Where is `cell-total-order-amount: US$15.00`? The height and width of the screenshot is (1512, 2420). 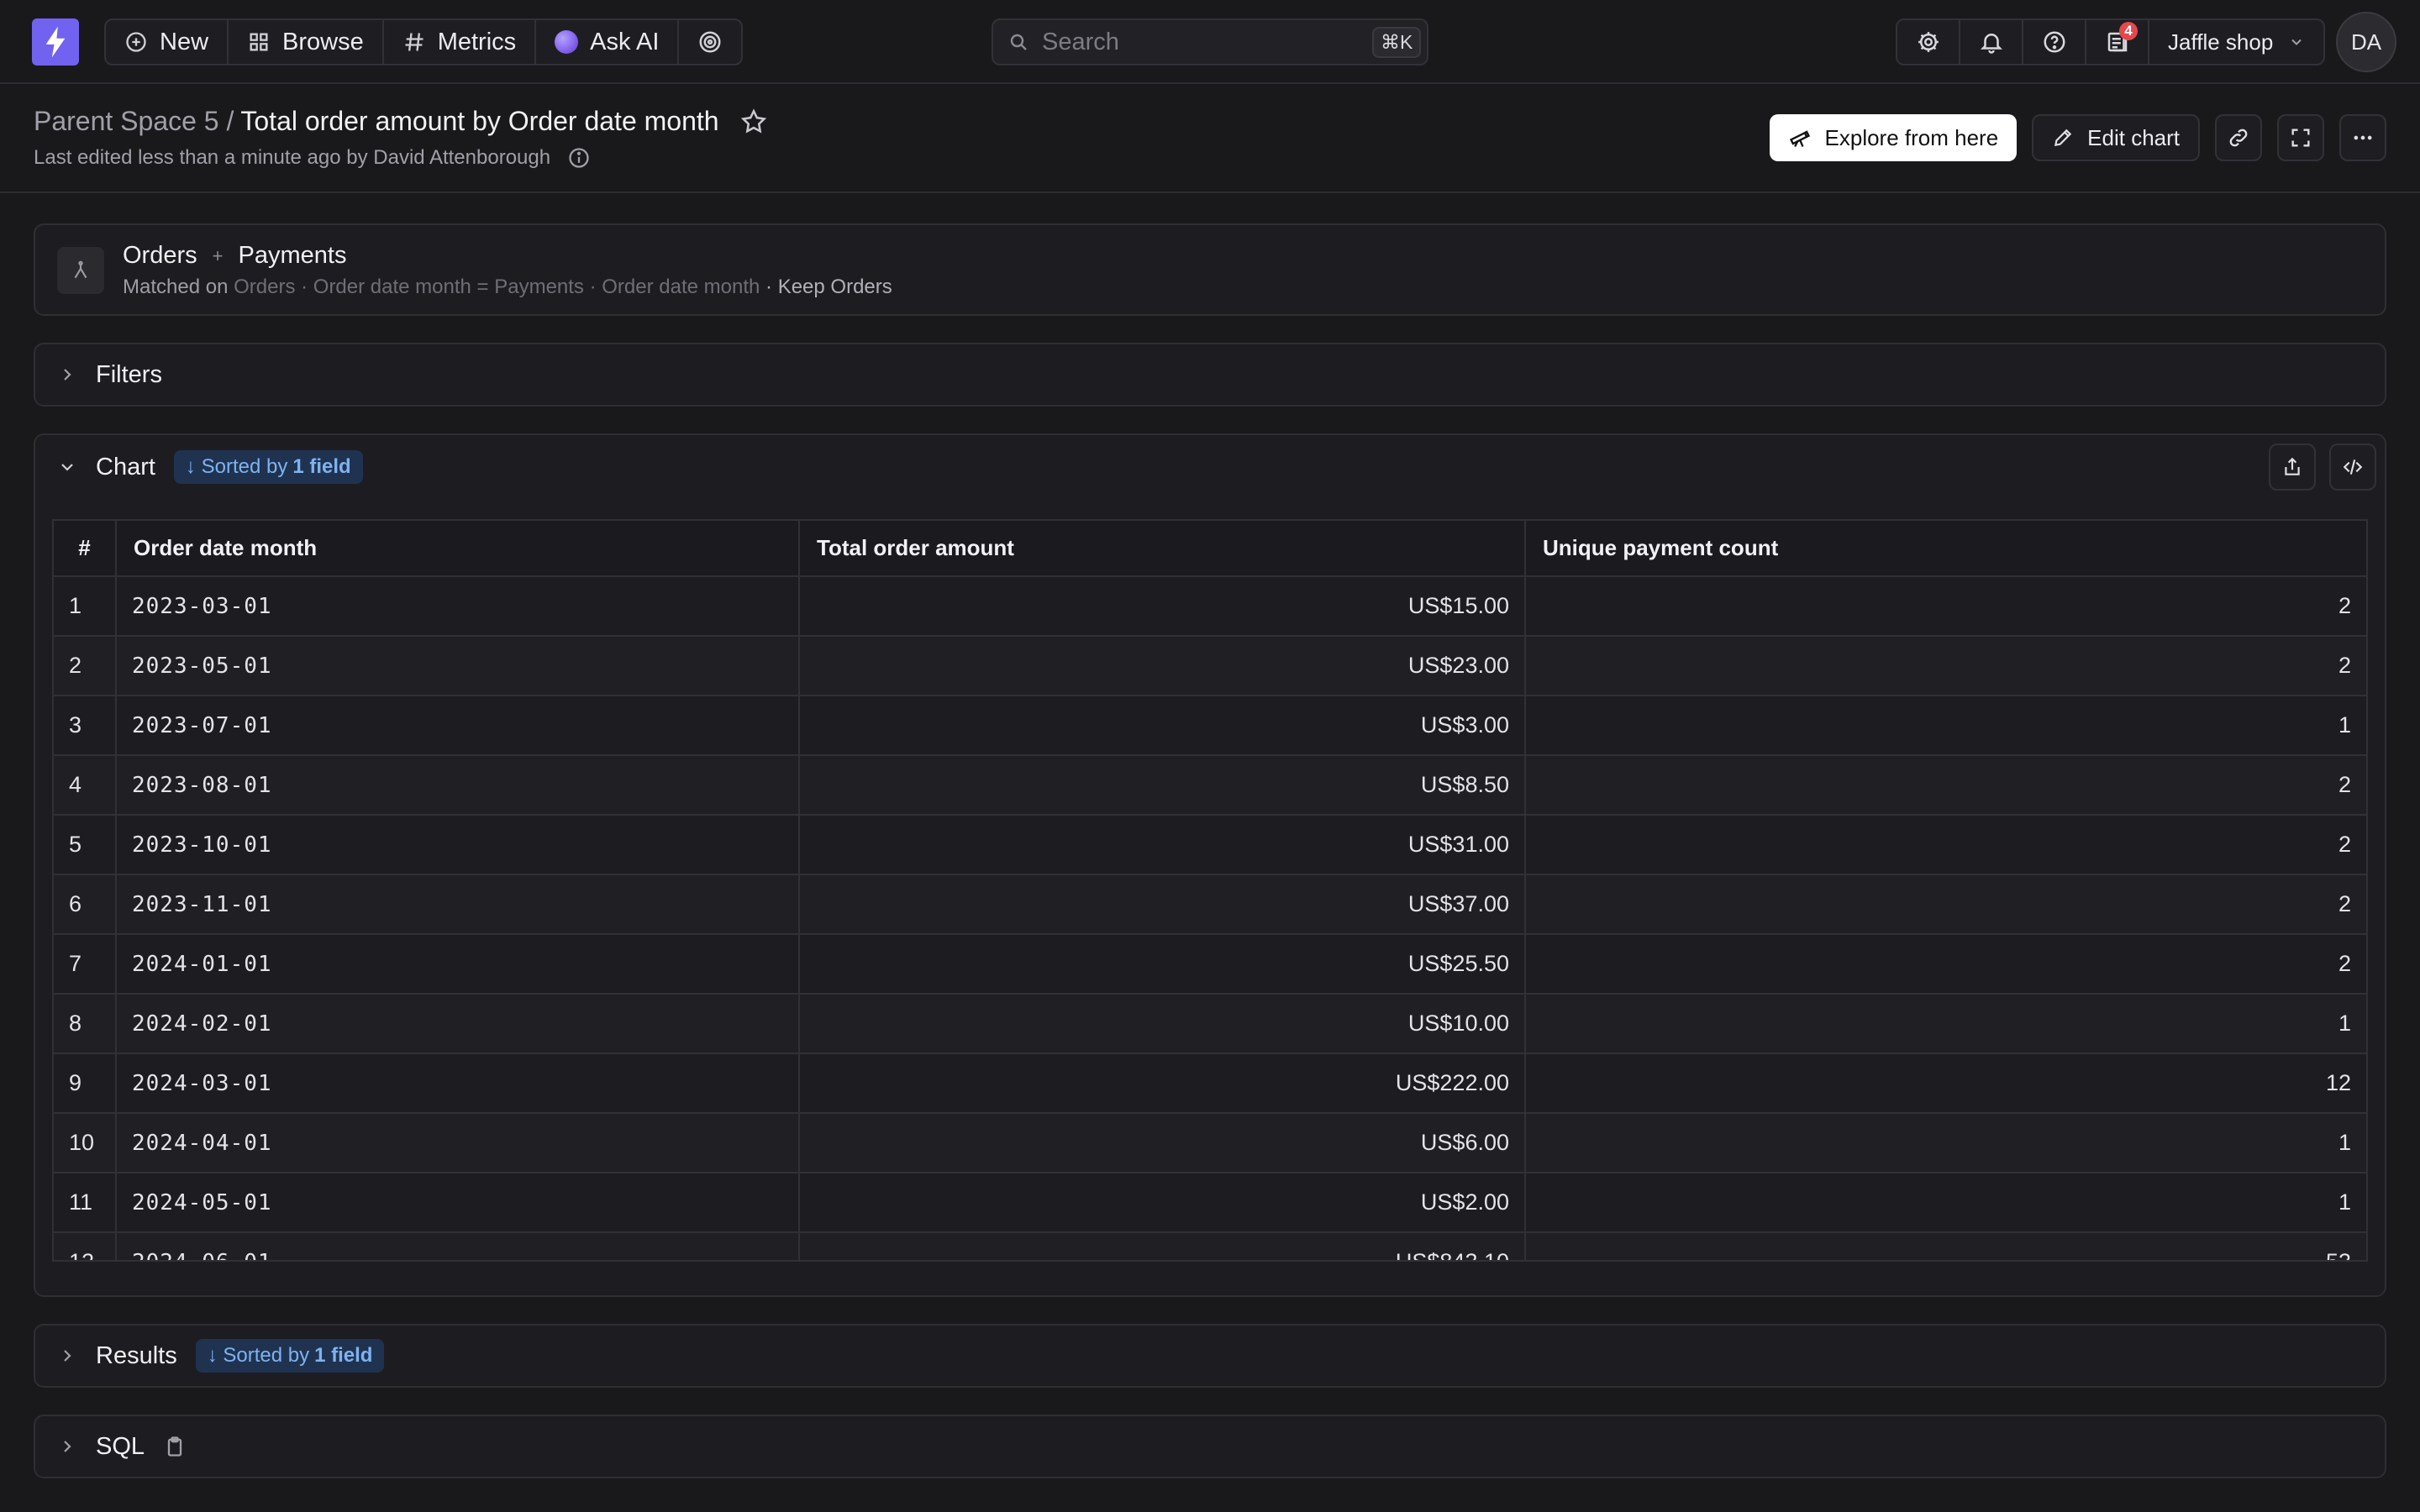
cell-total-order-amount: US$15.00 is located at coordinates (1163, 606).